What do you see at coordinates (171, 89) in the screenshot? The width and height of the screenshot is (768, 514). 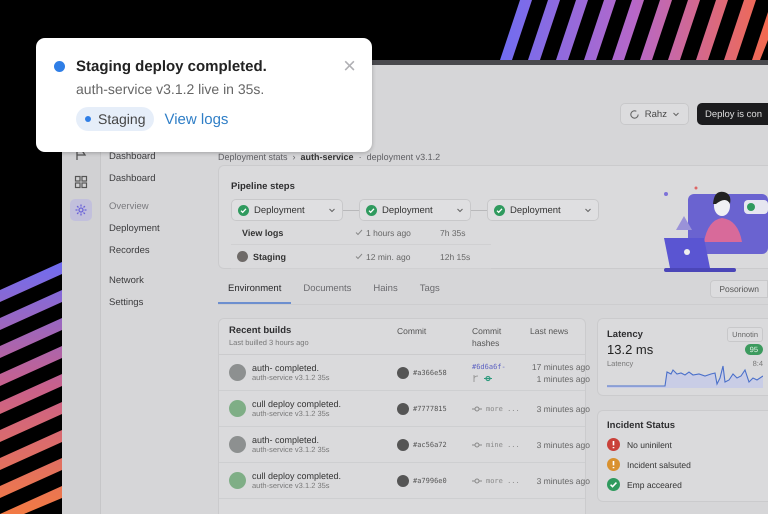 I see `toast-message: auth-service v3.1.2 live in 35s.` at bounding box center [171, 89].